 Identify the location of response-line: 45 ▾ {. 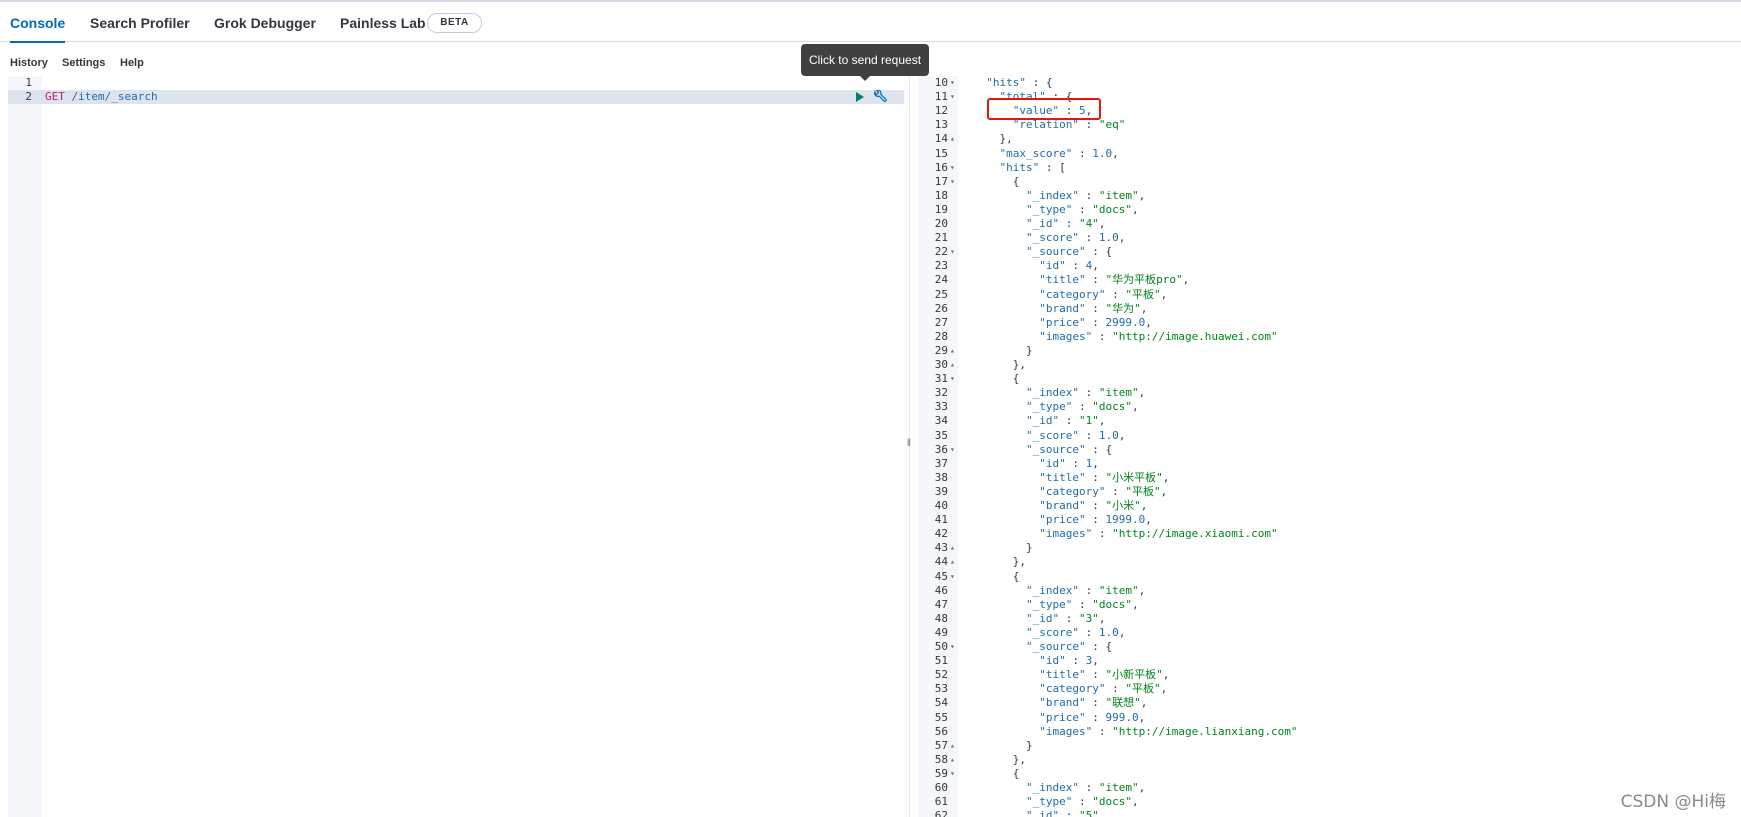
(1329, 577).